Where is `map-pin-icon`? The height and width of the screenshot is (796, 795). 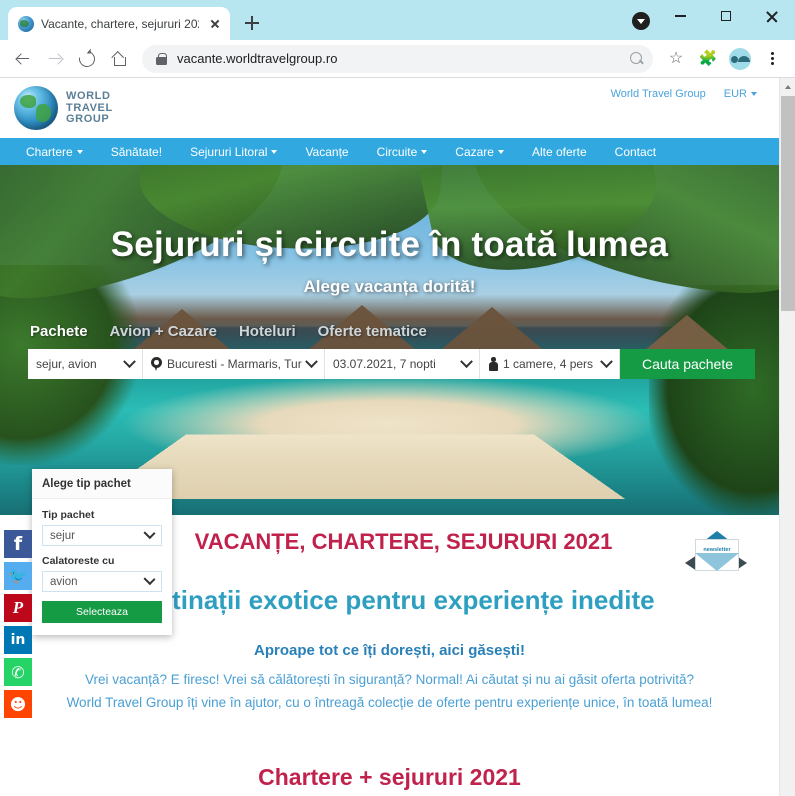 map-pin-icon is located at coordinates (156, 364).